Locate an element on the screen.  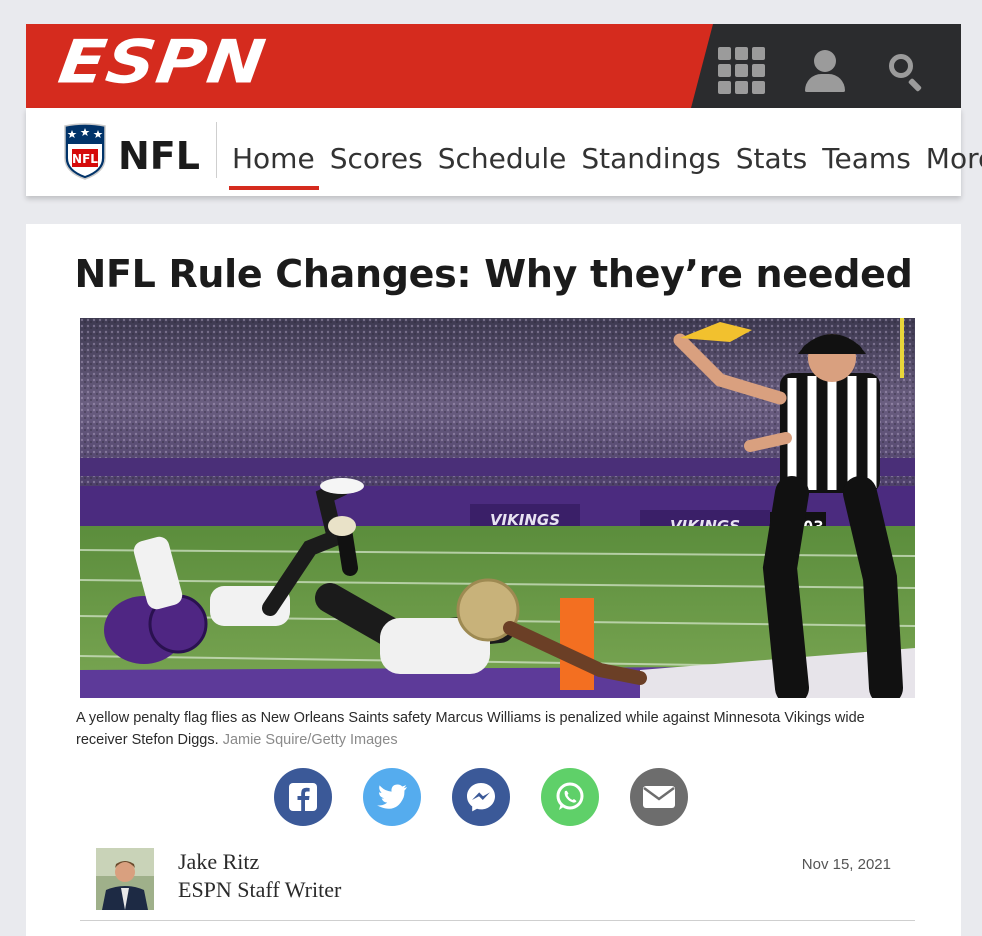
espn-header: ESPN is located at coordinates (493, 66).